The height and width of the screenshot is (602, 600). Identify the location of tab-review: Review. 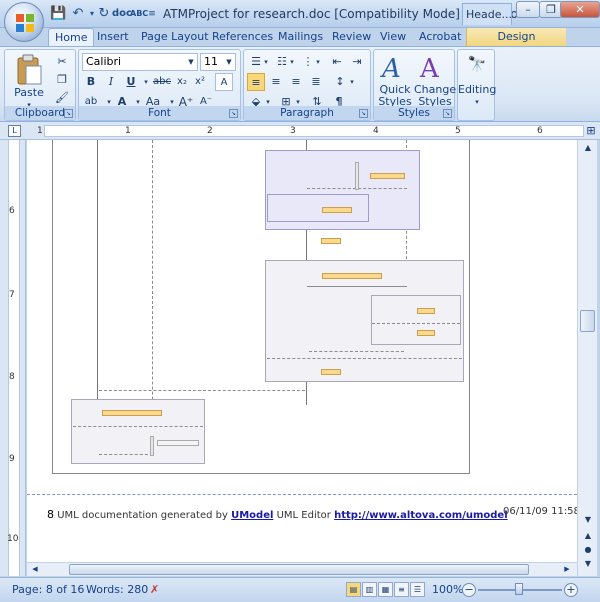
(351, 37).